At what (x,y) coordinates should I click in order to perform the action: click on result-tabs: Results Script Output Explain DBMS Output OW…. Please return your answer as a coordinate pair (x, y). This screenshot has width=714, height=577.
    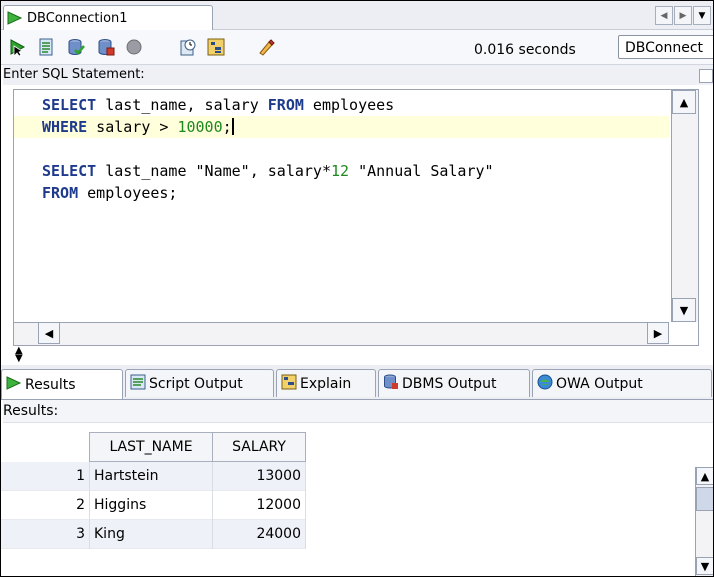
    Looking at the image, I should click on (357, 382).